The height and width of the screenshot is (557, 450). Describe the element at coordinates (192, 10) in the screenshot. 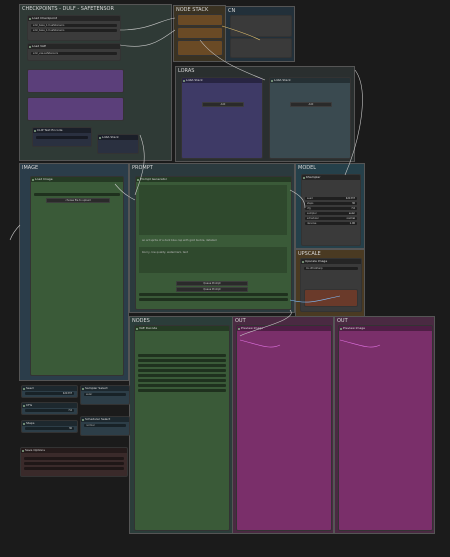

I see `group-title: NODE STACK` at that location.